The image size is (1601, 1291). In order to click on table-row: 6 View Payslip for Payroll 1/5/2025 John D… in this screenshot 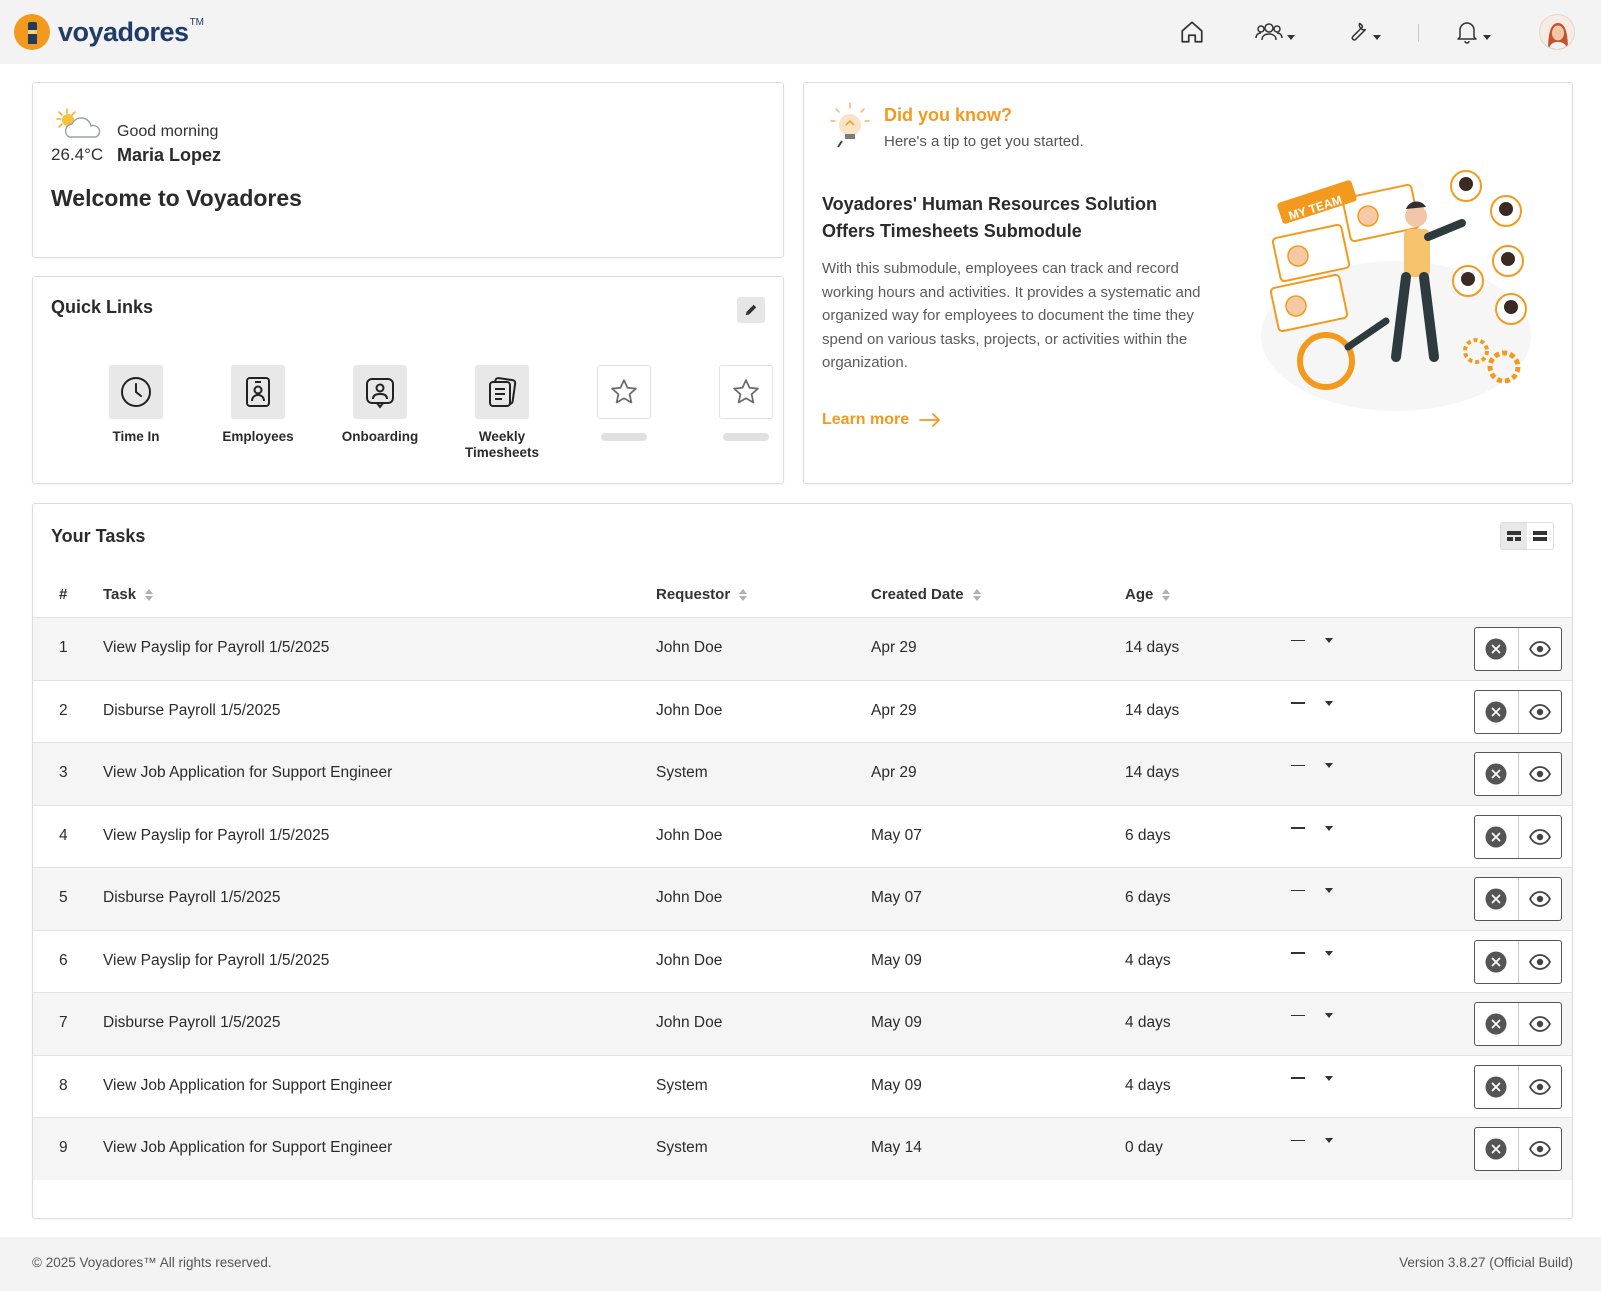, I will do `click(802, 961)`.